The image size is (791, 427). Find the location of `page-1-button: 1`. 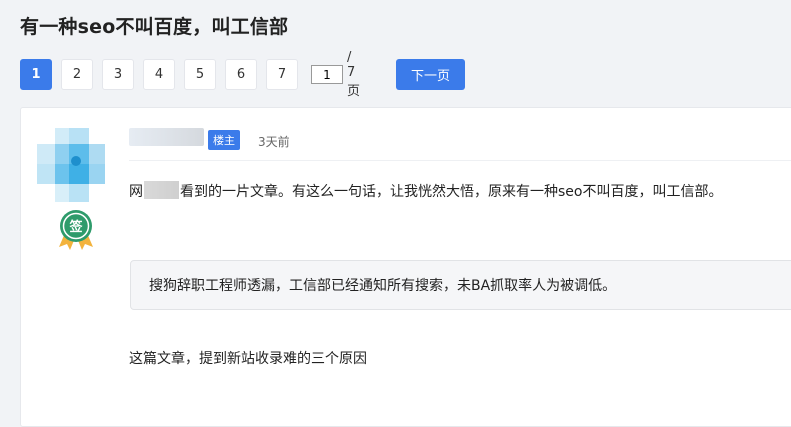

page-1-button: 1 is located at coordinates (36, 74).